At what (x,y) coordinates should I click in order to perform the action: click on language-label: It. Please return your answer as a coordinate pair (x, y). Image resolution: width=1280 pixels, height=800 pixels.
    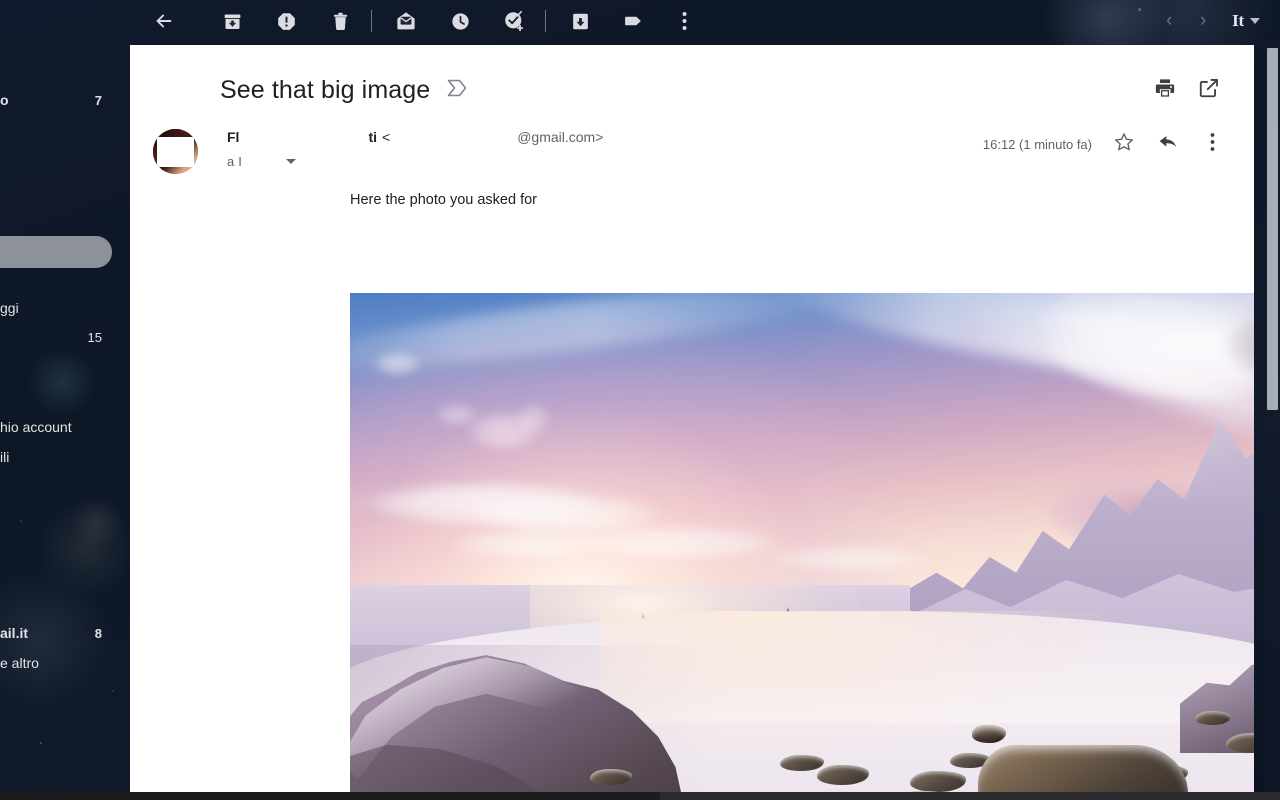
    Looking at the image, I should click on (1238, 20).